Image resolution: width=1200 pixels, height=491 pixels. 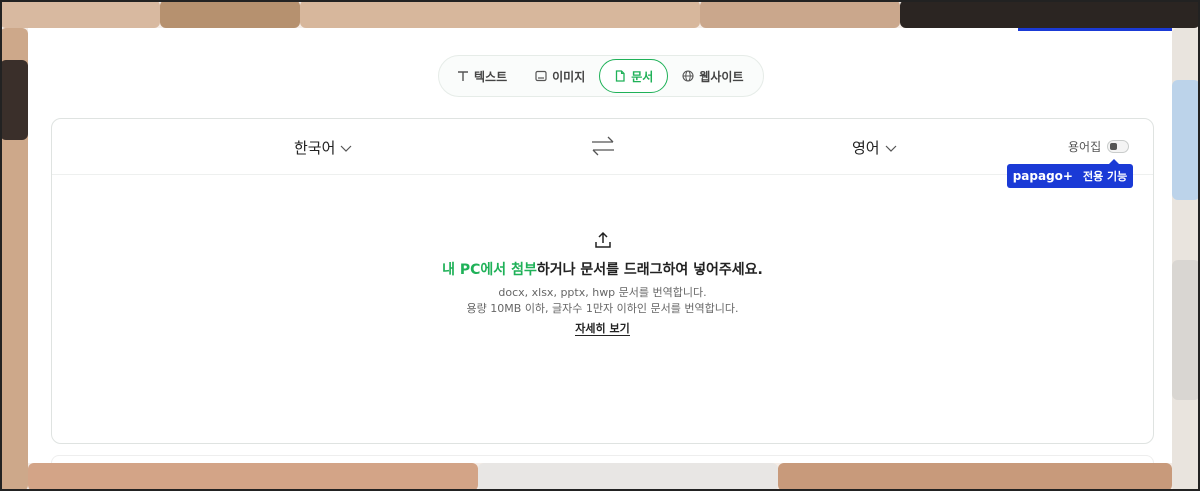 I want to click on glossary-control: 용어집, so click(x=1099, y=146).